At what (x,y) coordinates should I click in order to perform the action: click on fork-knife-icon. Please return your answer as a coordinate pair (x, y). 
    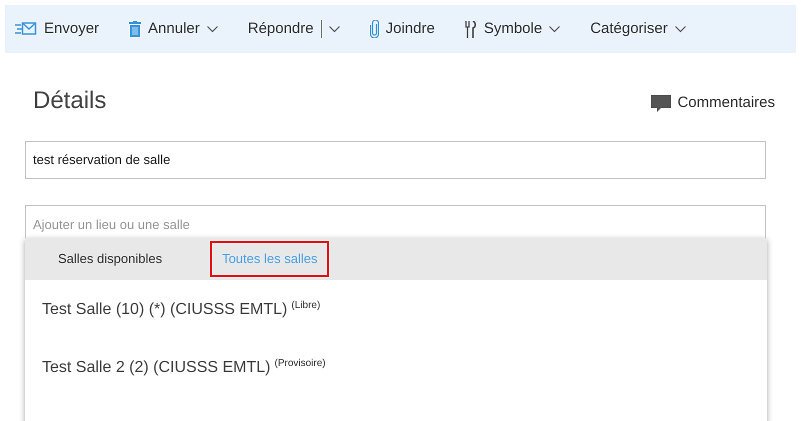
    Looking at the image, I should click on (470, 29).